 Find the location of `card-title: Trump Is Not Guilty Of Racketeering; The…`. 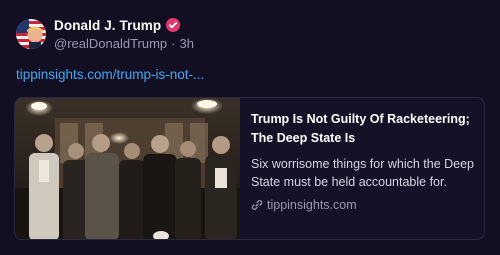

card-title: Trump Is Not Guilty Of Racketeering; The… is located at coordinates (365, 129).